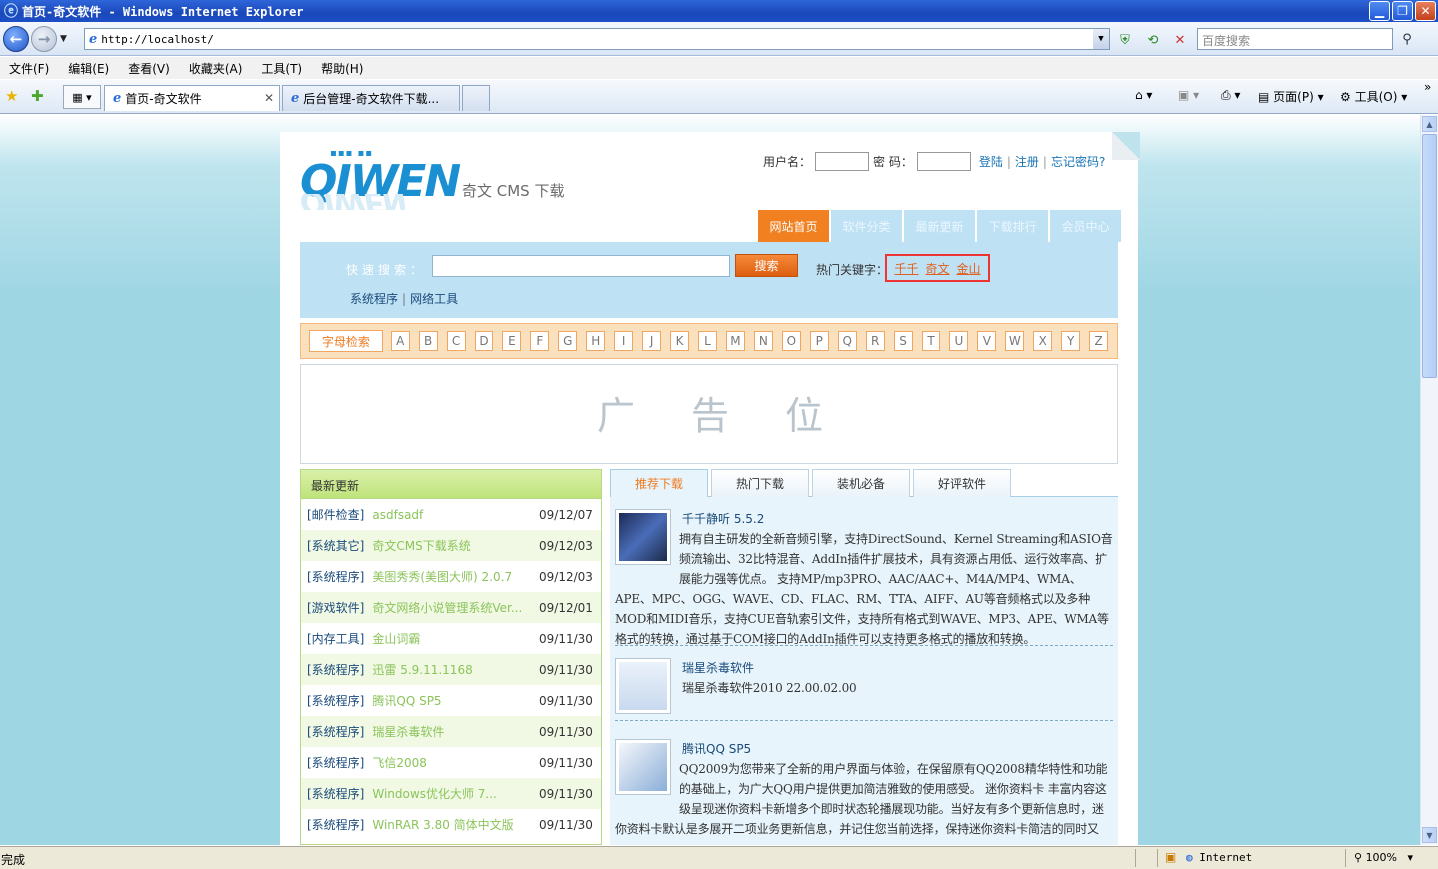  Describe the element at coordinates (512, 341) in the screenshot. I see `letter-button-e: E` at that location.